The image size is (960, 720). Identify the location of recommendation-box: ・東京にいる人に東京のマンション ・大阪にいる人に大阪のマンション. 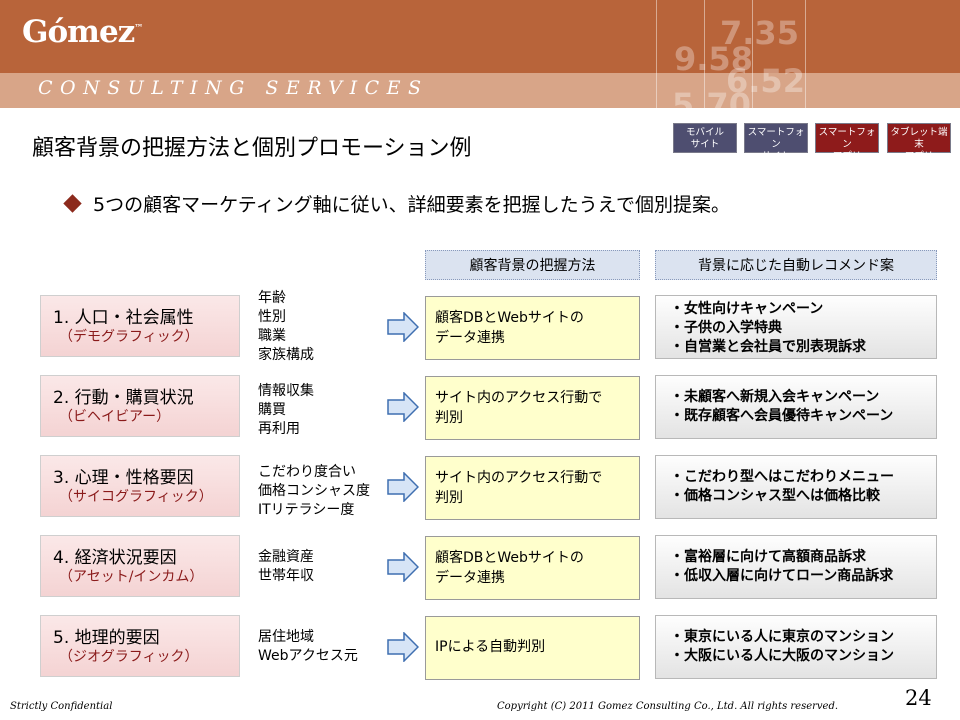
(796, 647).